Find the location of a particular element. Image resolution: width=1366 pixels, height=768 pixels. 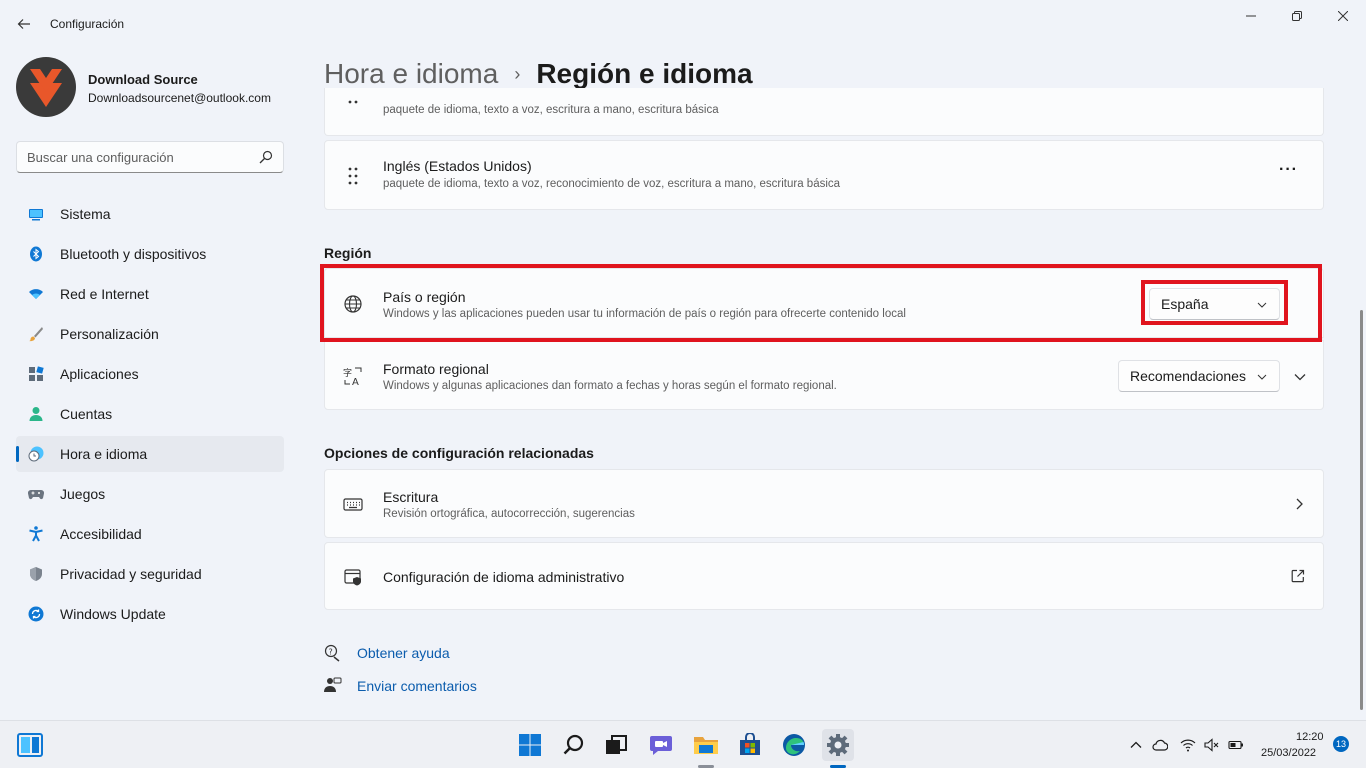

user-email: Downloadsourcenet@outlook.com is located at coordinates (179, 98).